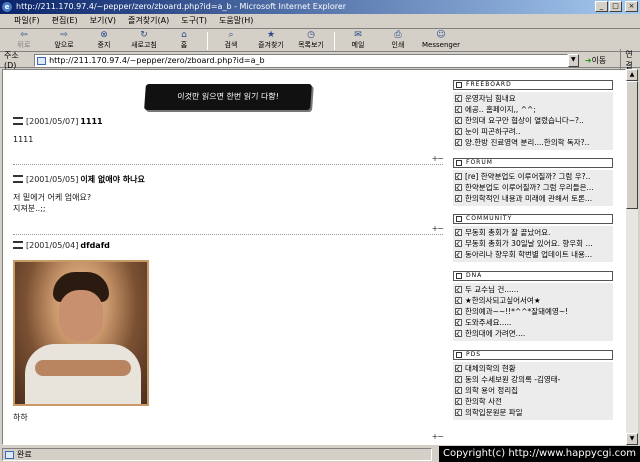  Describe the element at coordinates (103, 21) in the screenshot. I see `menu-view: 보기(V)` at that location.